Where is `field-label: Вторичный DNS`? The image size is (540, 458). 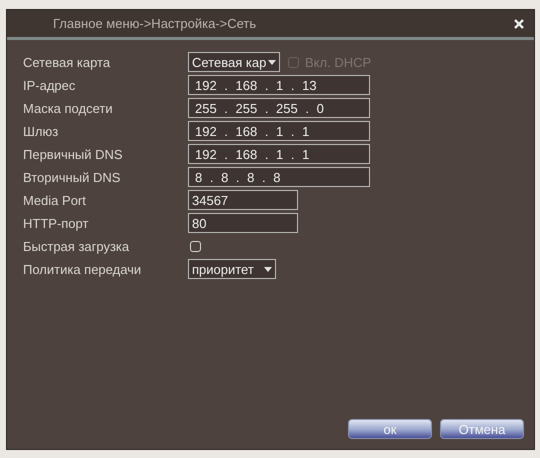 field-label: Вторичный DNS is located at coordinates (72, 177).